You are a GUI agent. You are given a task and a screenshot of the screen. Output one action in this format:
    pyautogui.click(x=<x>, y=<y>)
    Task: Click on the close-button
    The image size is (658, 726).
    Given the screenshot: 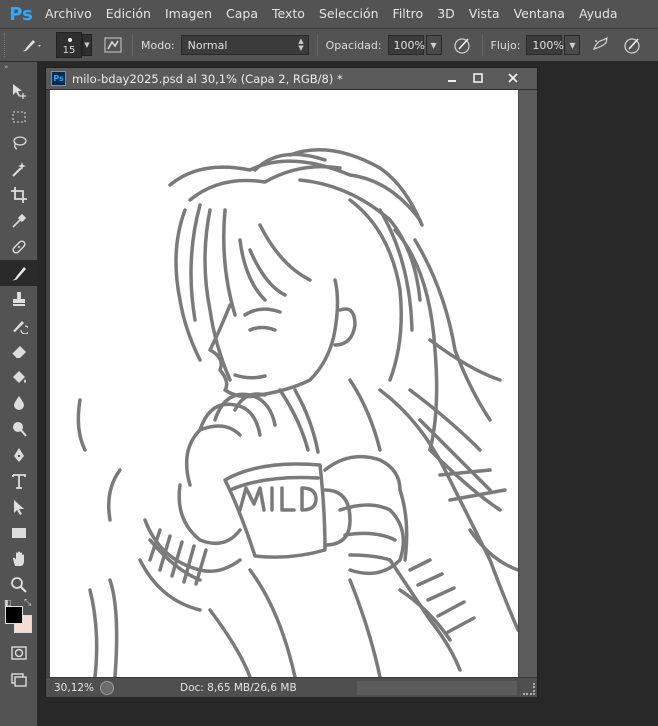 What is the action you would take?
    pyautogui.click(x=513, y=78)
    